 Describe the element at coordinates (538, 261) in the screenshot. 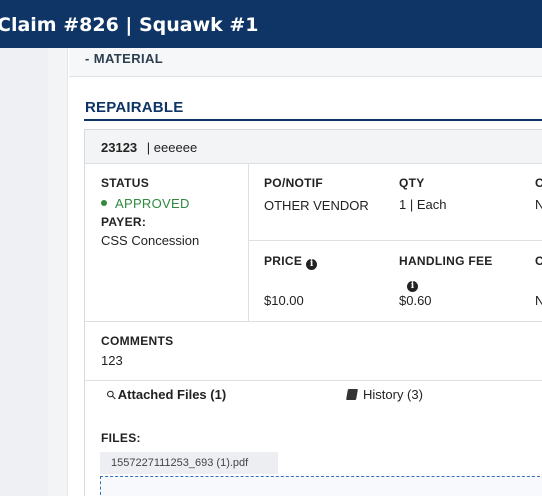

I see `extra-column-label-2: C` at that location.